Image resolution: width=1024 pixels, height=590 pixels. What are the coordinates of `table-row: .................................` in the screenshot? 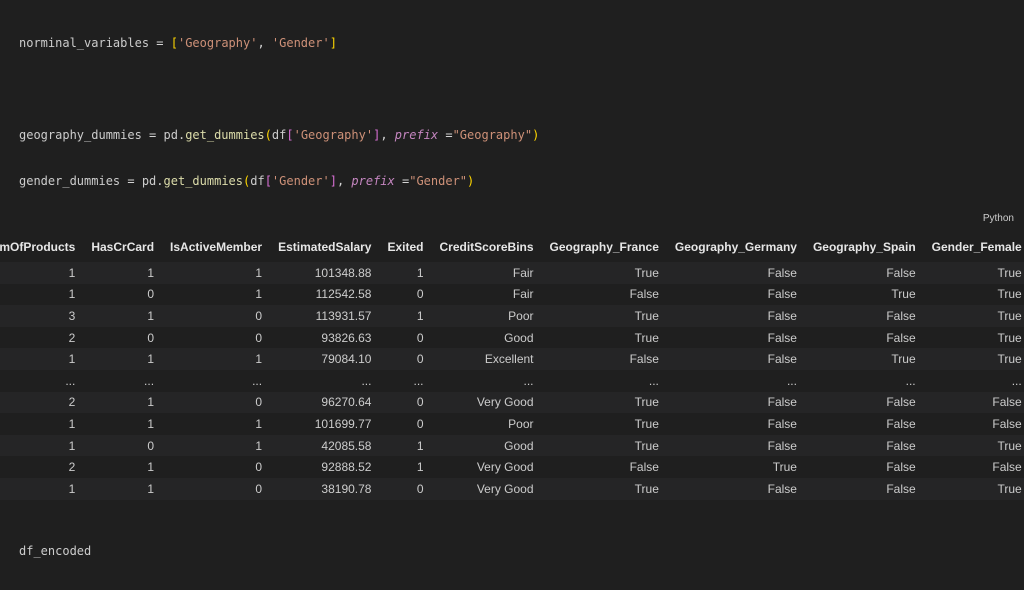 It's located at (512, 380).